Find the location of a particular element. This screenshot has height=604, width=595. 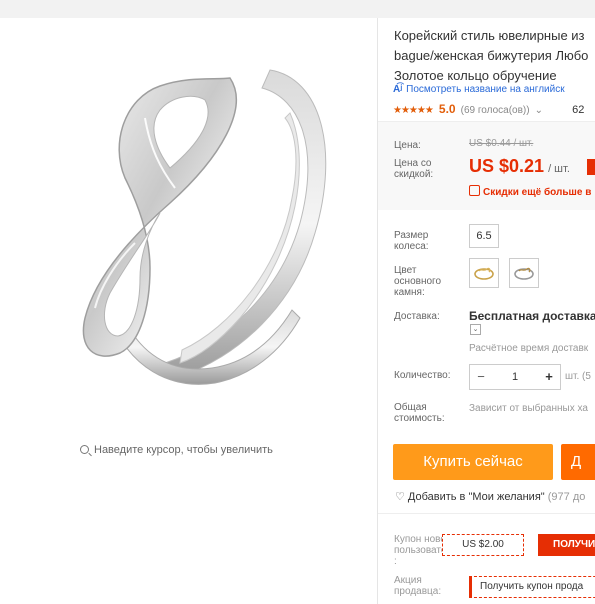

size-label-line: колеса: is located at coordinates (411, 246).